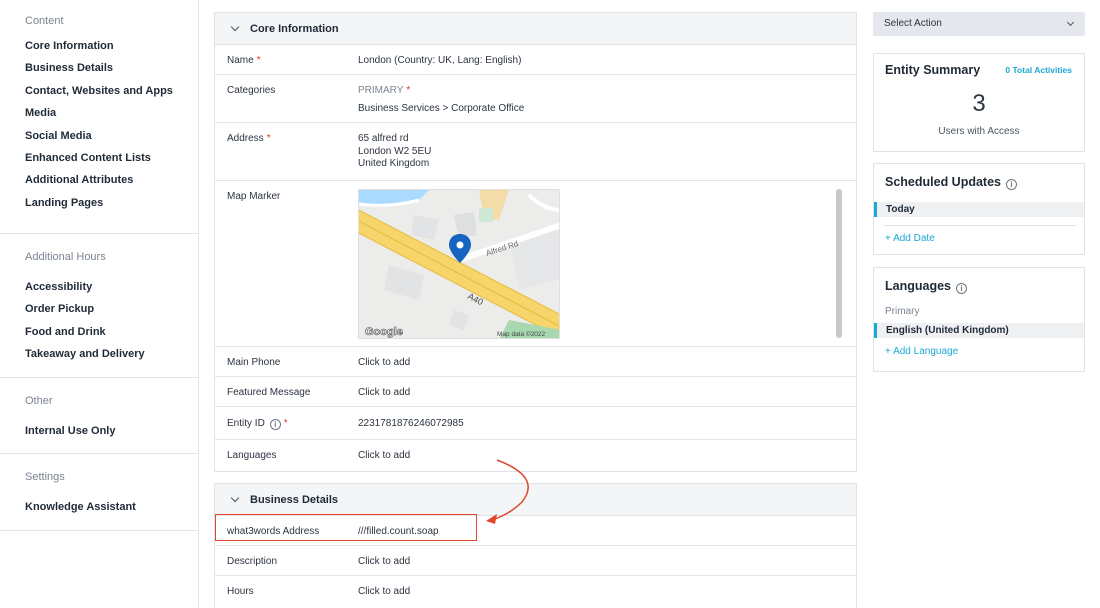 The width and height of the screenshot is (1100, 608). What do you see at coordinates (111, 431) in the screenshot?
I see `sidebar-item-internal-use-only: Internal Use Only` at bounding box center [111, 431].